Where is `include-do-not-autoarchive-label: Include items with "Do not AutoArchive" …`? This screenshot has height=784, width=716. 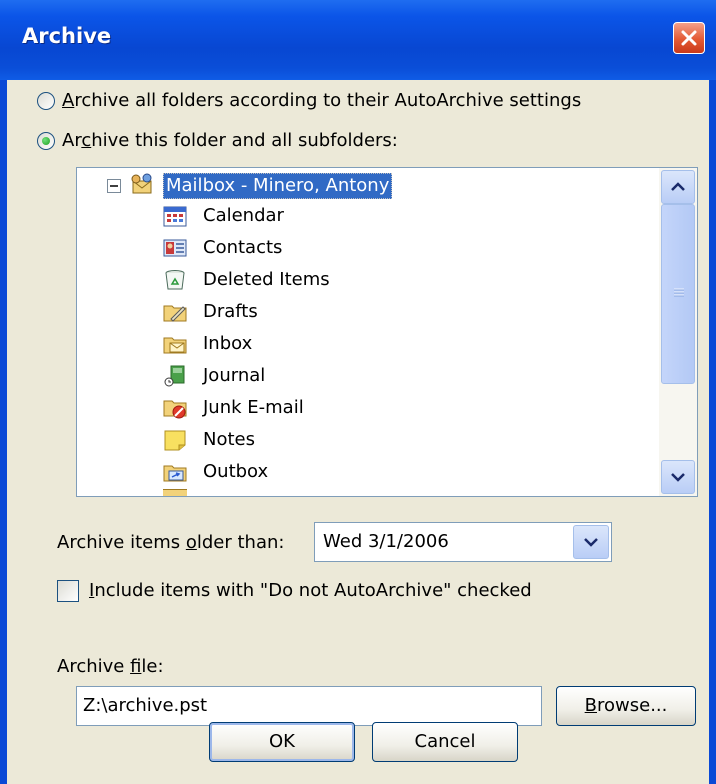
include-do-not-autoarchive-label: Include items with "Do not AutoArchive" … is located at coordinates (310, 590).